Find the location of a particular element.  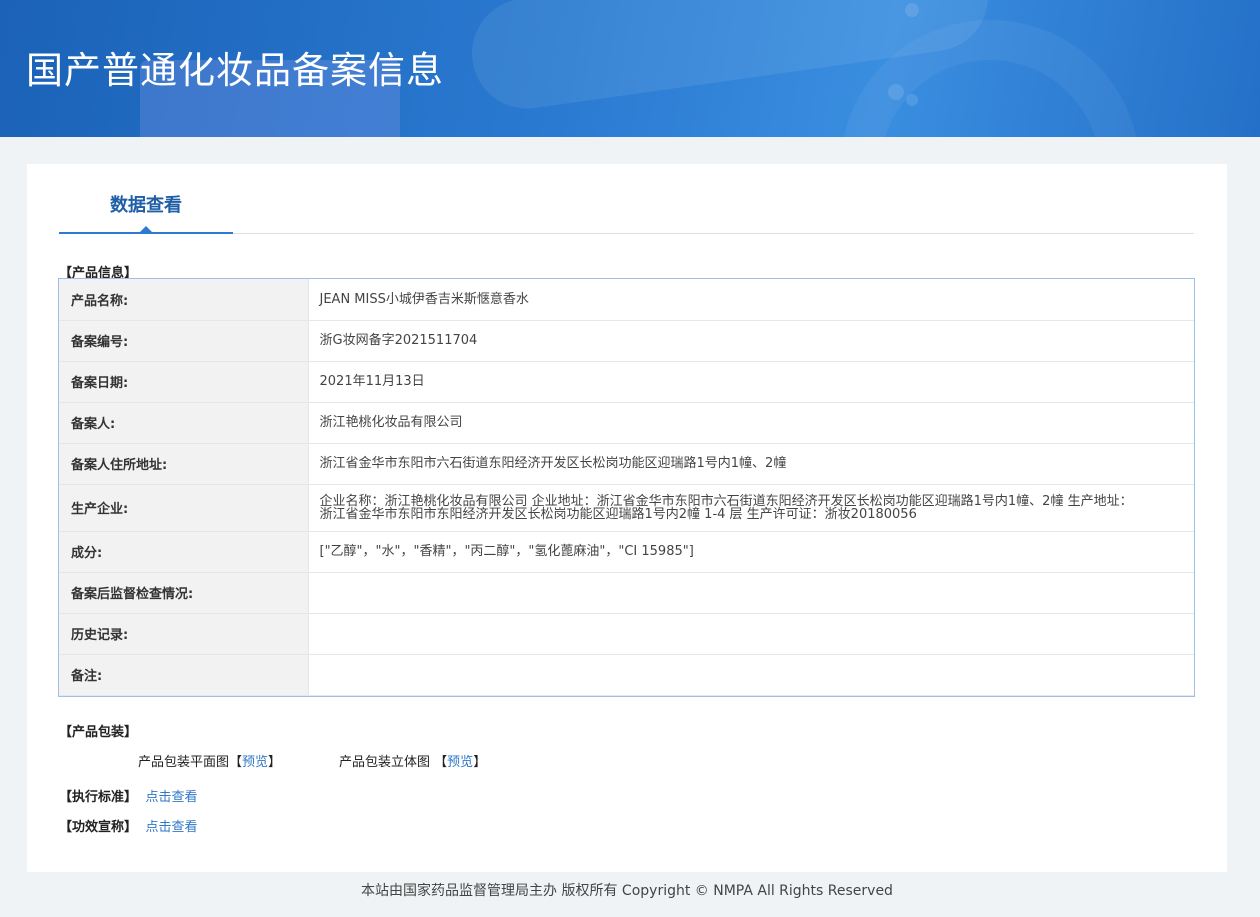

packaging-solid-preview-link: 预览 is located at coordinates (460, 762).